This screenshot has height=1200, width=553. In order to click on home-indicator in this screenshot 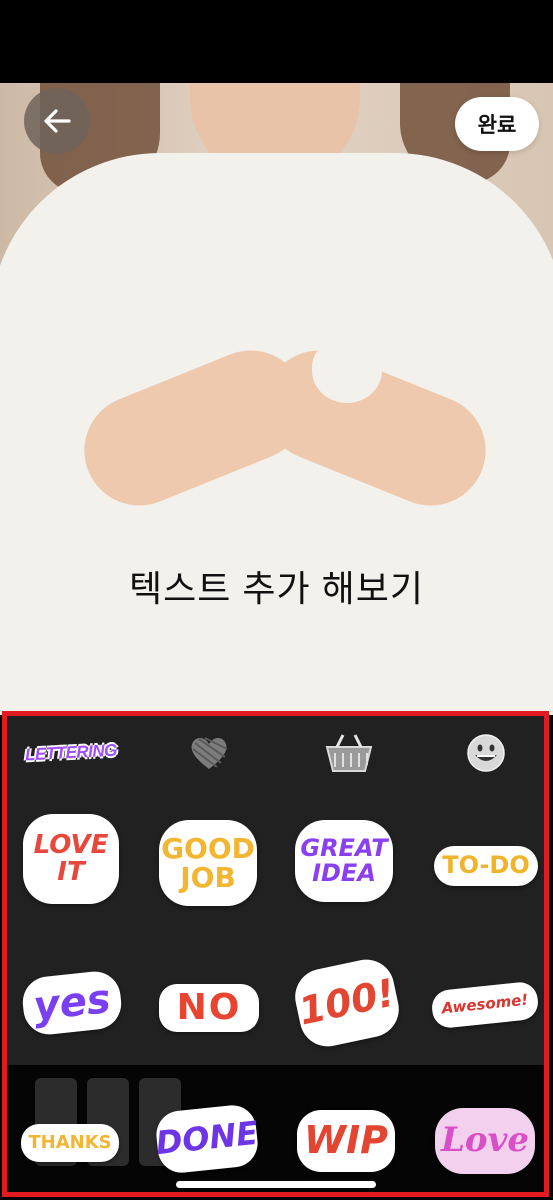, I will do `click(276, 1184)`.